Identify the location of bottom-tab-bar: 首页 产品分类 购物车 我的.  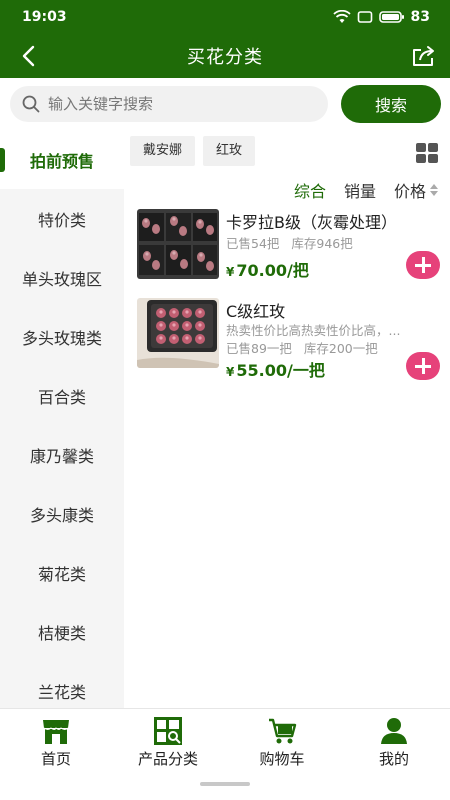
(225, 754).